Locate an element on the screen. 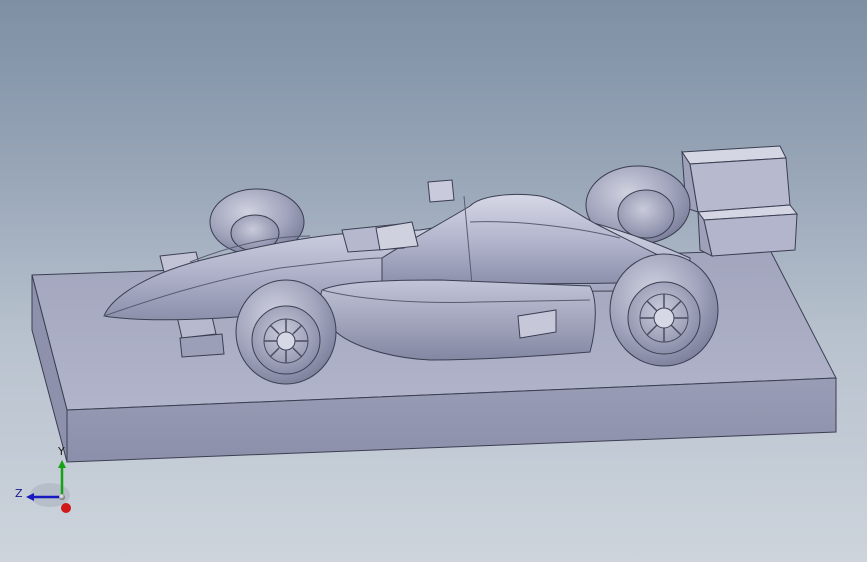  triad-z-label: Z is located at coordinates (19, 493).